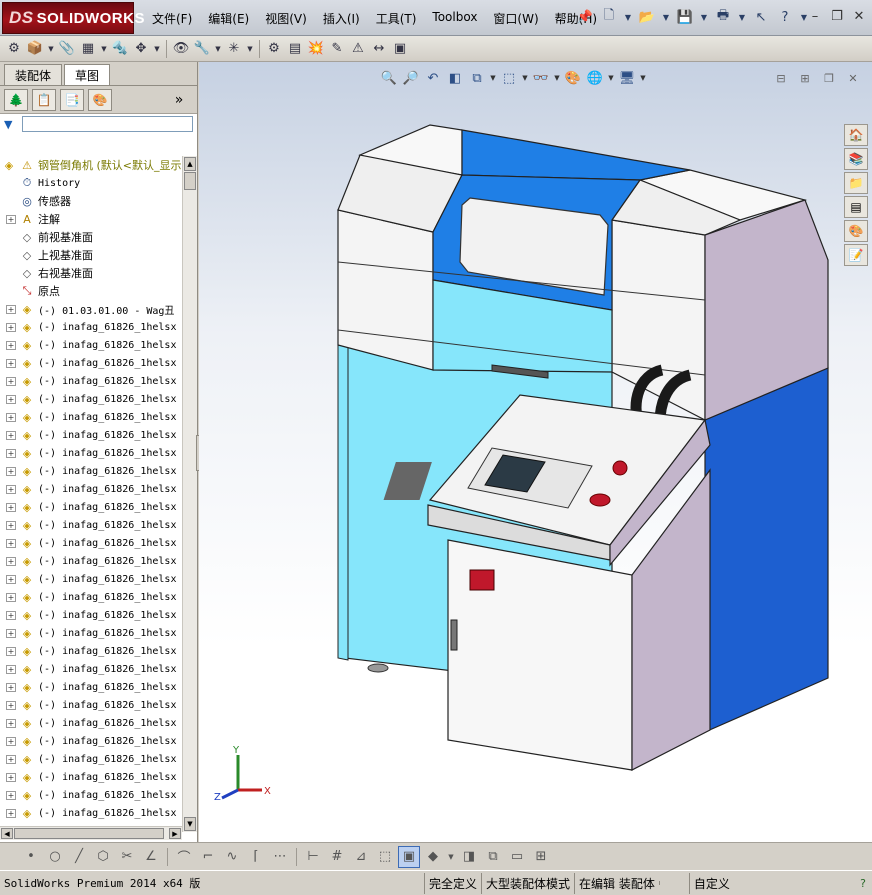  What do you see at coordinates (72, 99) in the screenshot?
I see `configuration-manager-tab-icon: 📑` at bounding box center [72, 99].